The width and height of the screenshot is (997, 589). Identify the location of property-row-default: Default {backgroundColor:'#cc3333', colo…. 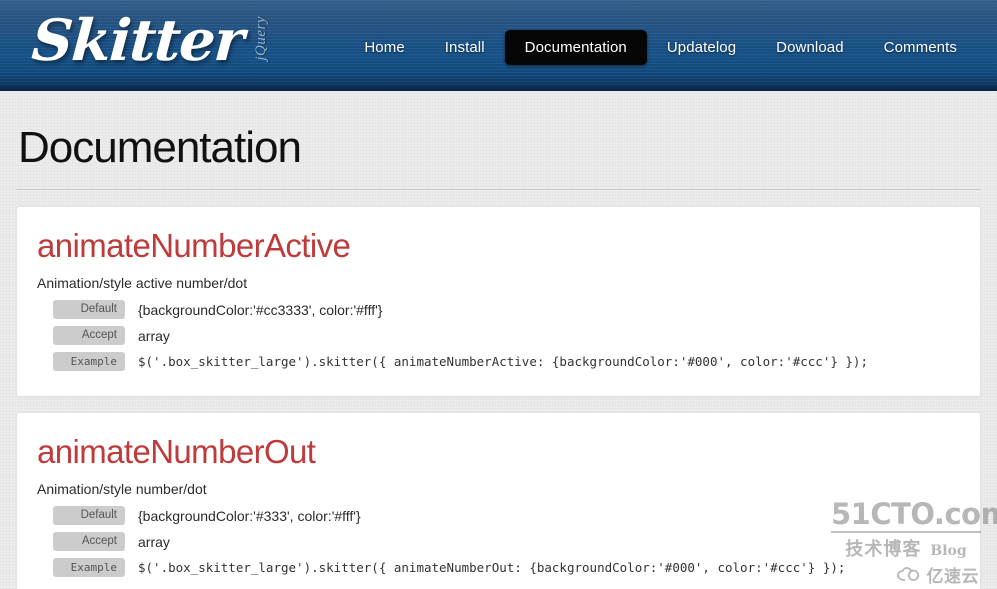
(498, 309).